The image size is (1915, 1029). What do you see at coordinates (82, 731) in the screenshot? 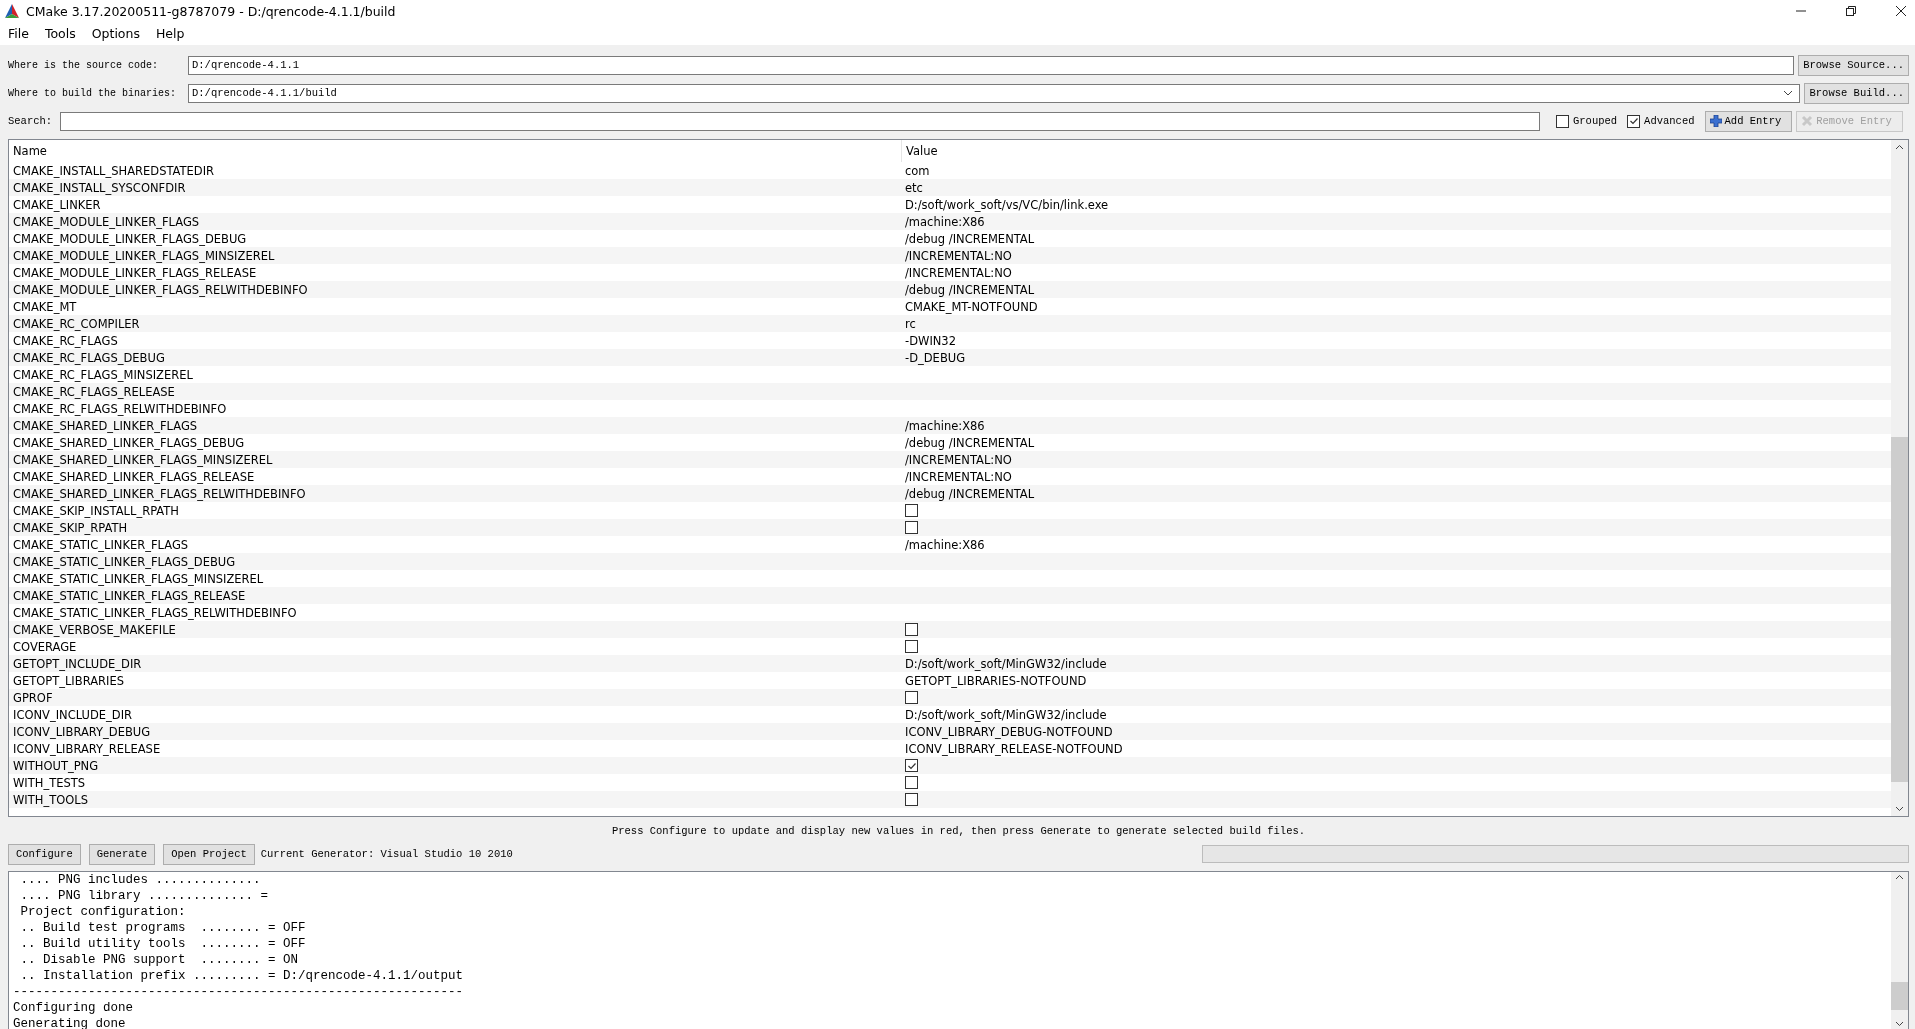
I see `entry-name: ICONV_LIBRARY_DEBUG` at bounding box center [82, 731].